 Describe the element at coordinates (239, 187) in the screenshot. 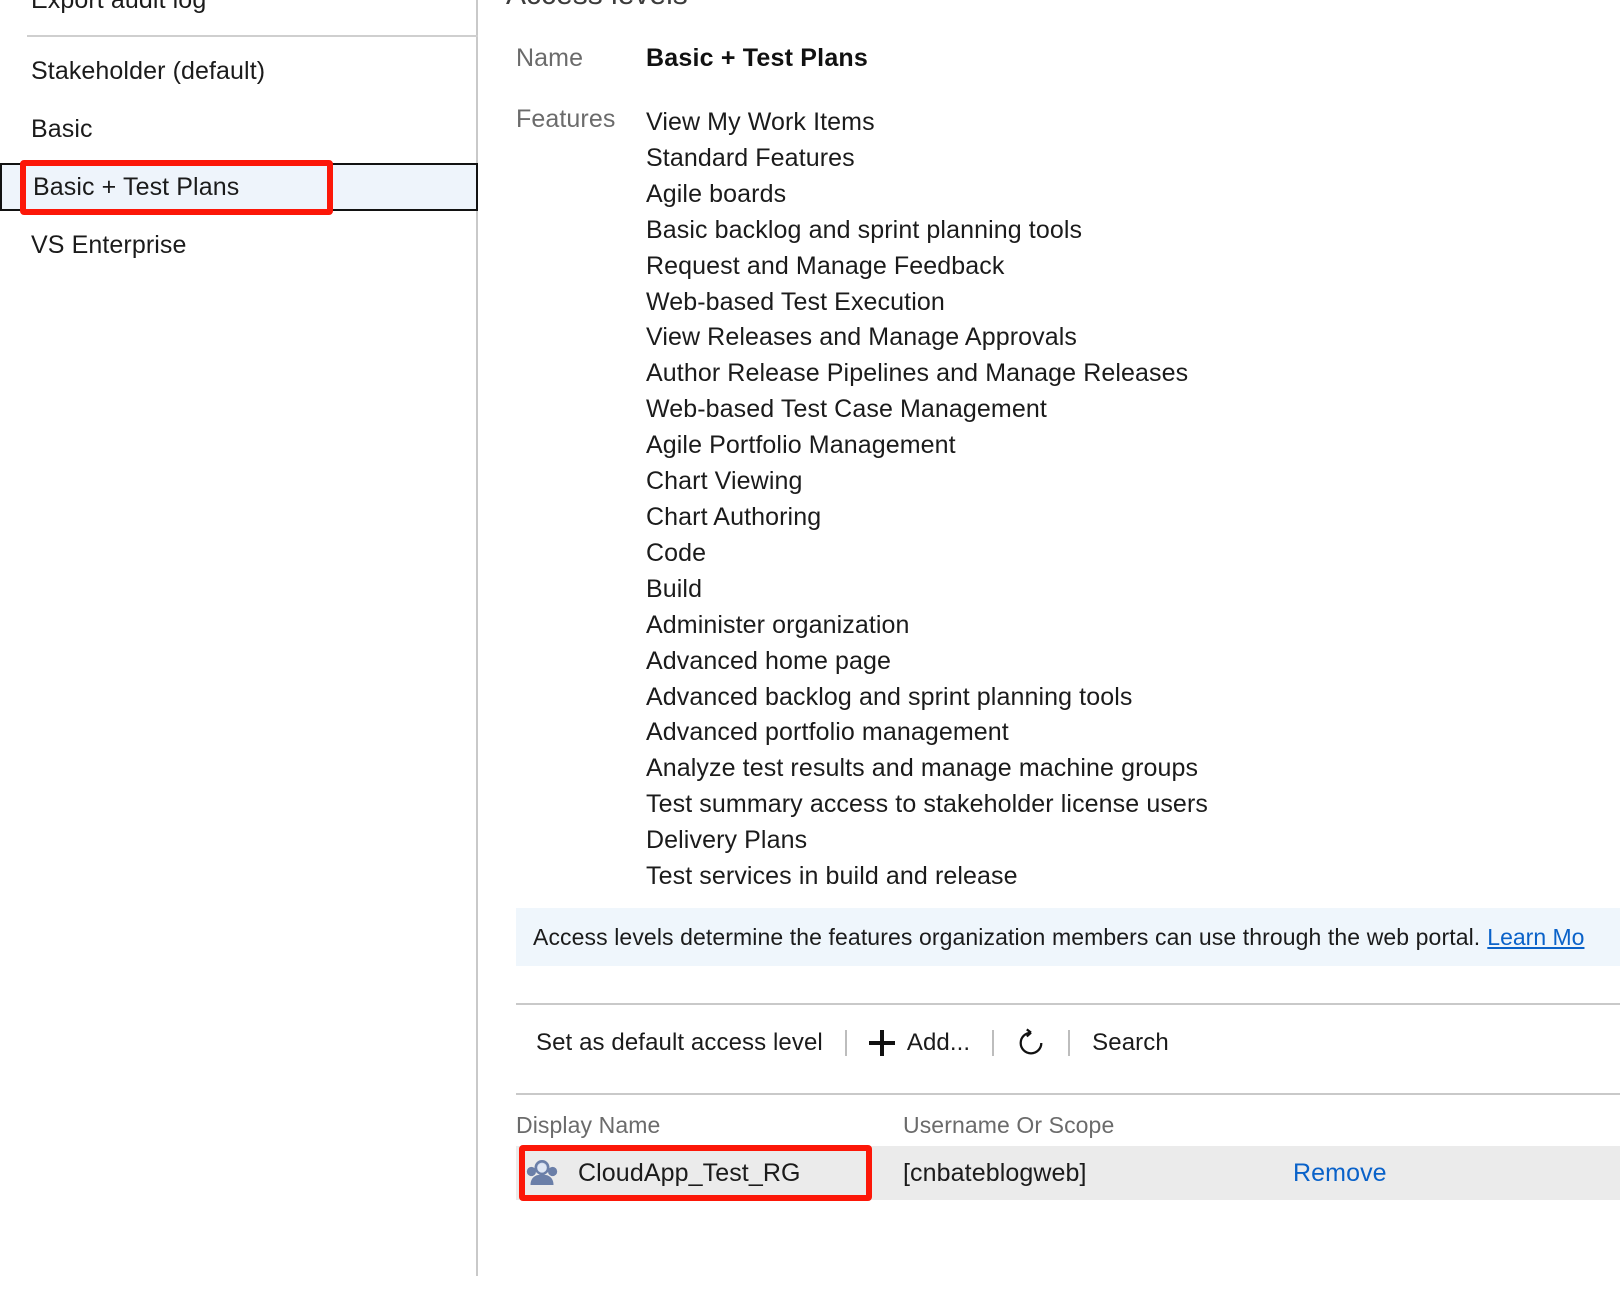

I see `sidebar-item-basic-test-plans: Basic + Test Plans` at that location.